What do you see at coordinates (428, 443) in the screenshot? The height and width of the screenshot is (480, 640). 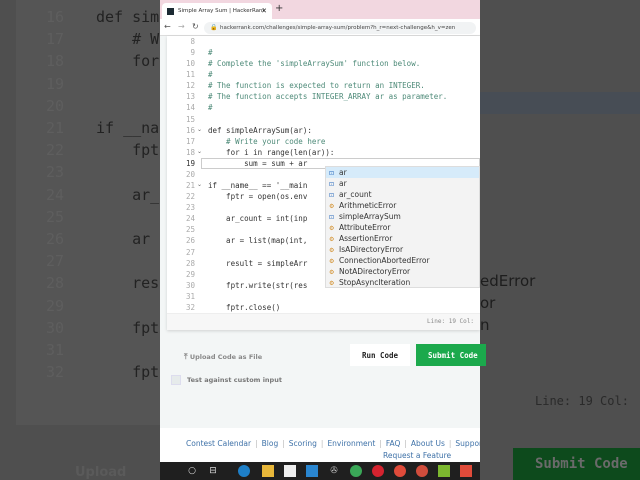 I see `footer-link: About Us` at bounding box center [428, 443].